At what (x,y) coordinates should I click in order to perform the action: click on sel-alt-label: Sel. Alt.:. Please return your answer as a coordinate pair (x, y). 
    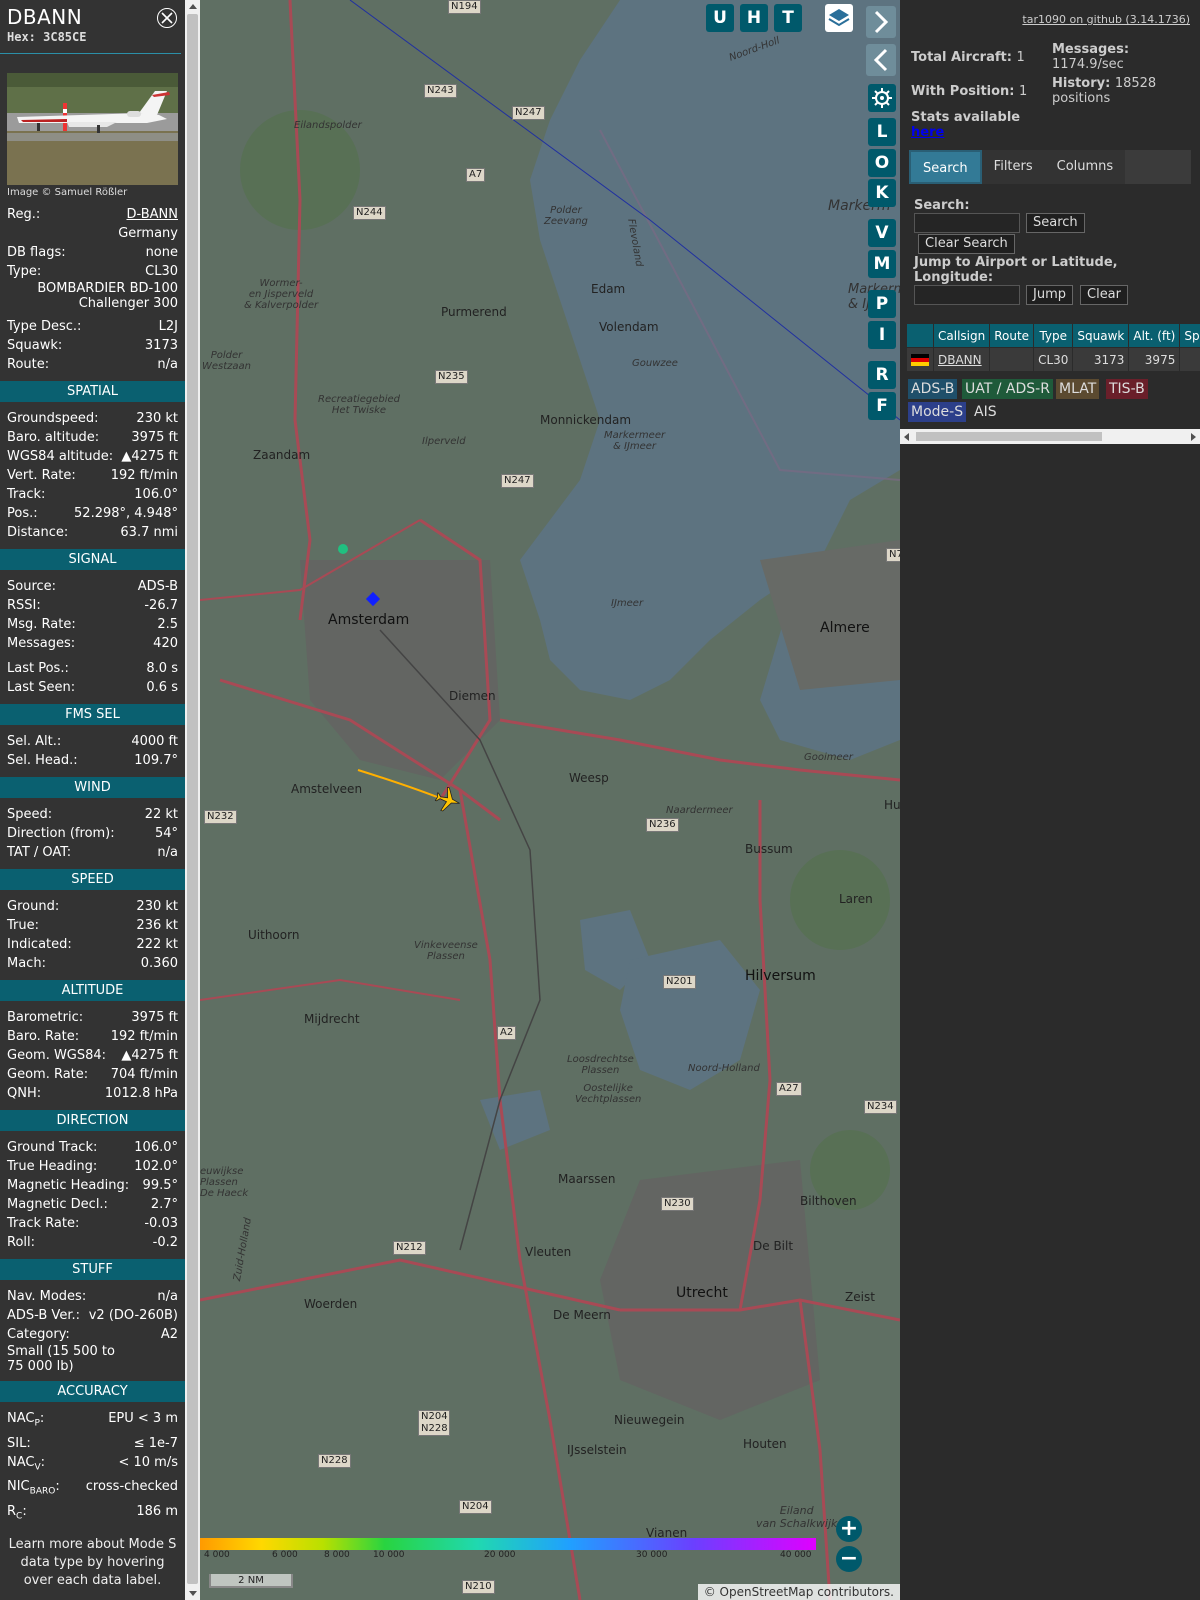
    Looking at the image, I should click on (34, 741).